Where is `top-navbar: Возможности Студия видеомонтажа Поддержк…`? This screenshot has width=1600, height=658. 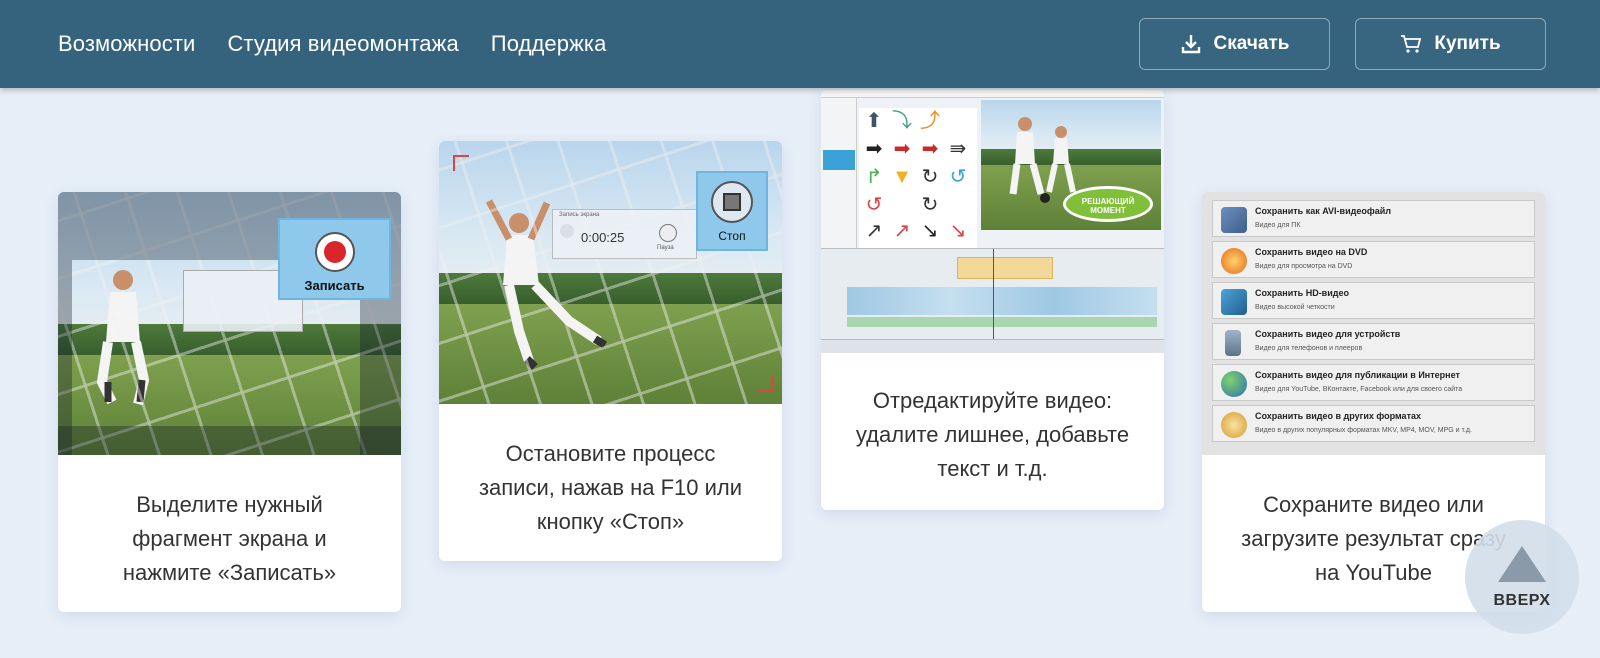 top-navbar: Возможности Студия видеомонтажа Поддержк… is located at coordinates (800, 44).